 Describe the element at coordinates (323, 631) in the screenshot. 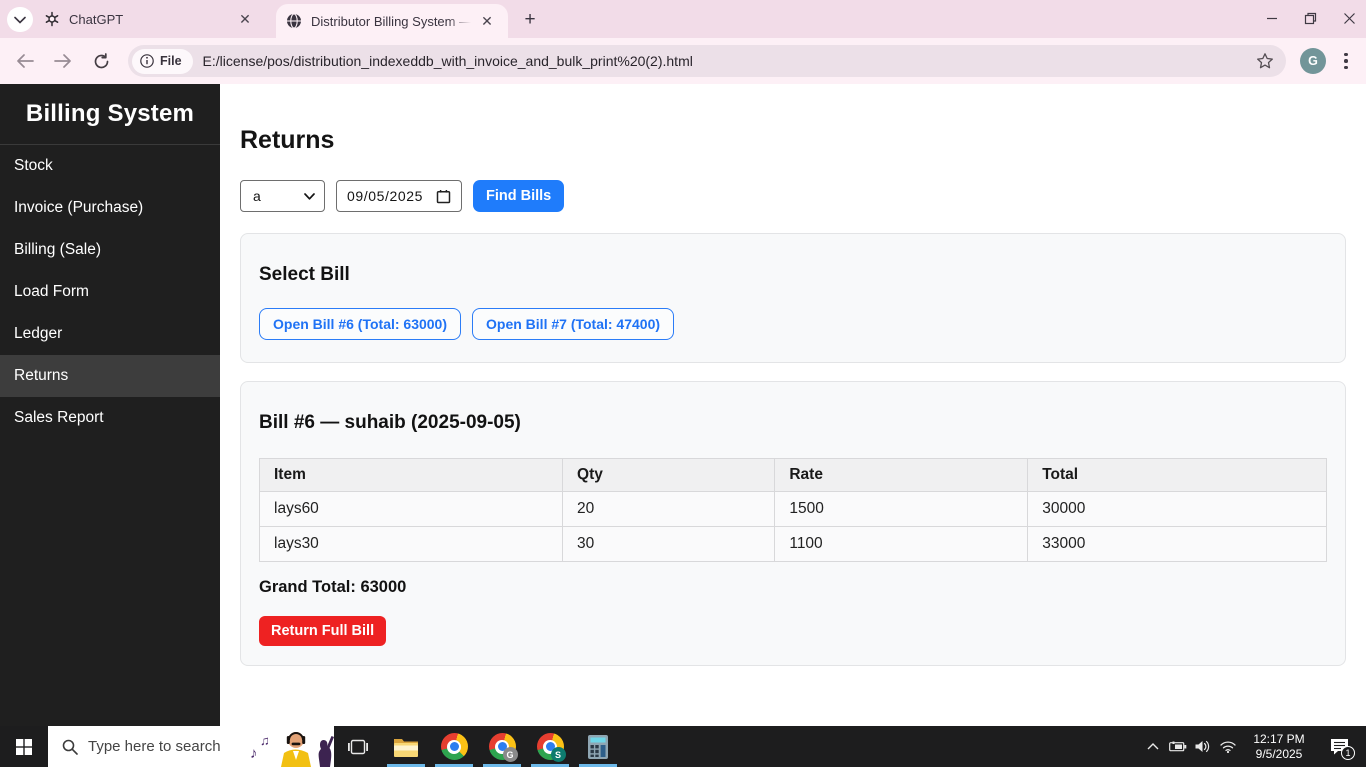

I see `return-full-bill-button: Return Full Bill` at that location.